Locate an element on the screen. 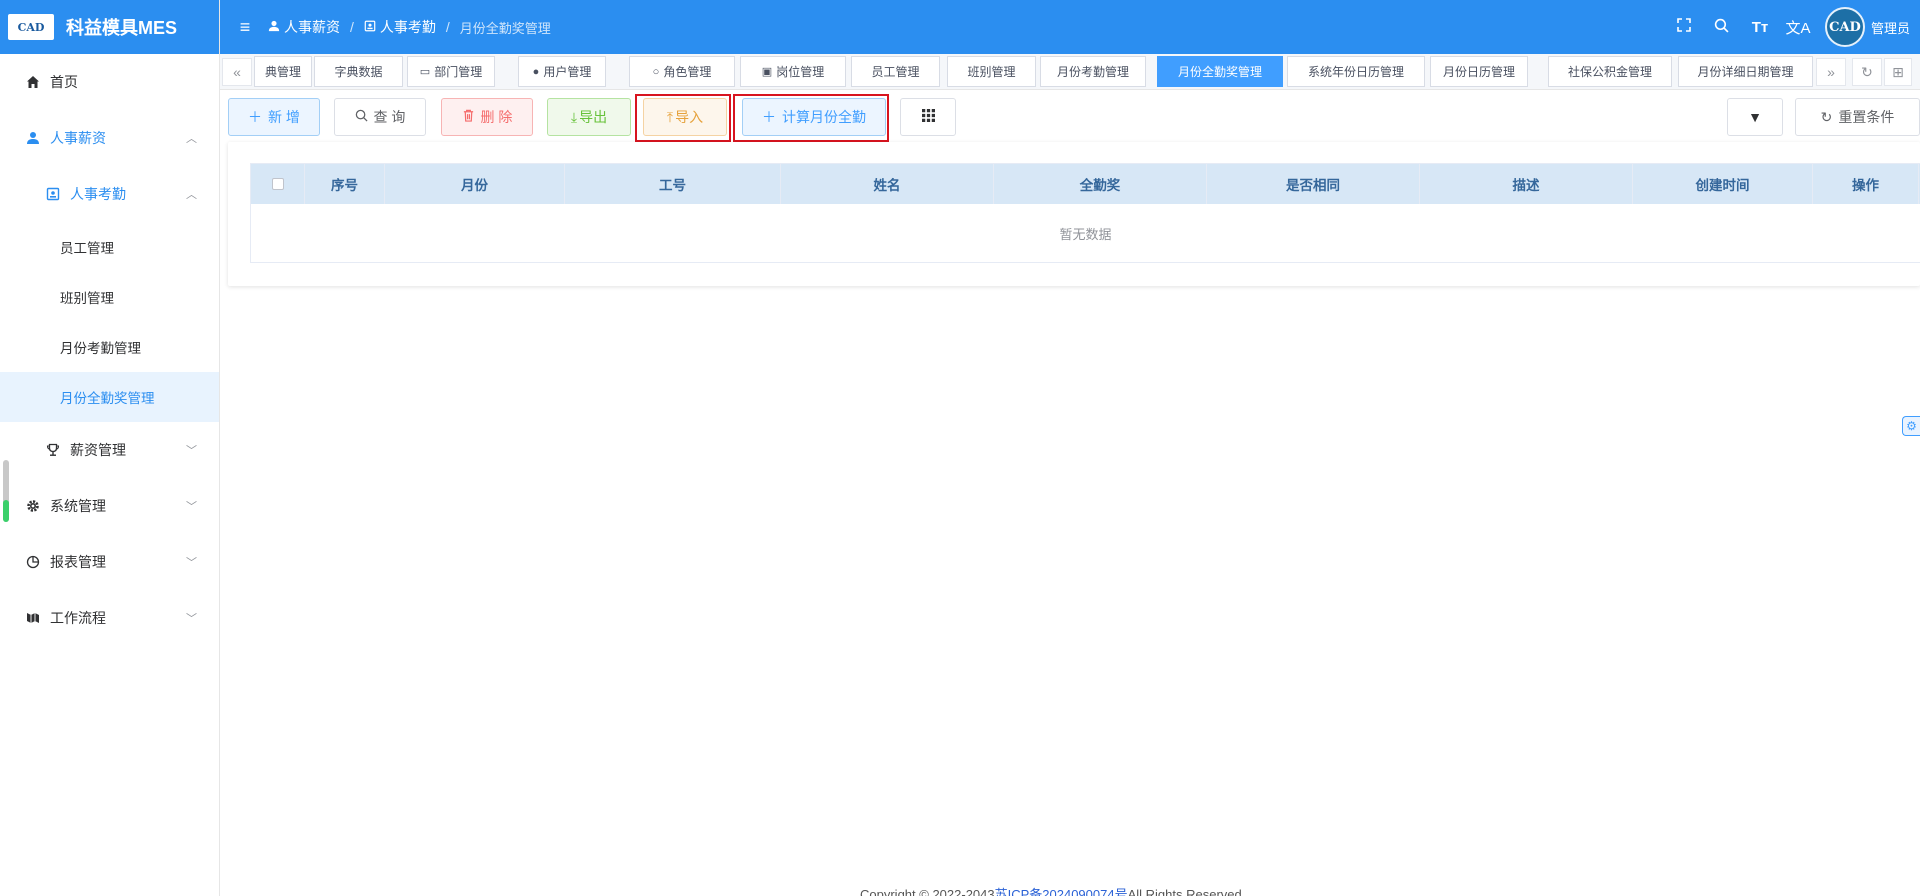 This screenshot has width=1920, height=896. column-settings-button is located at coordinates (928, 117).